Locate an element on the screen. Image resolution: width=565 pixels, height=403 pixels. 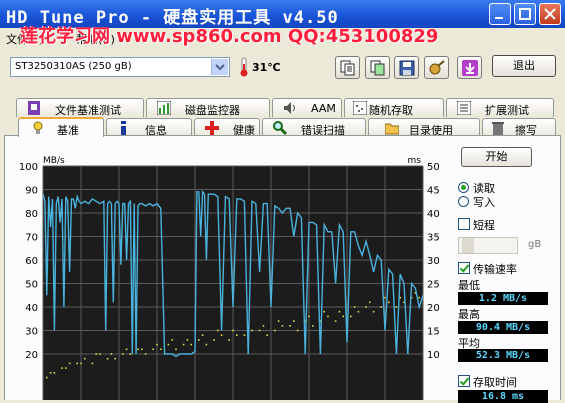
watermark-text: 莲花学习网 www.sp860.com QQ:453100829 is located at coordinates (229, 36).